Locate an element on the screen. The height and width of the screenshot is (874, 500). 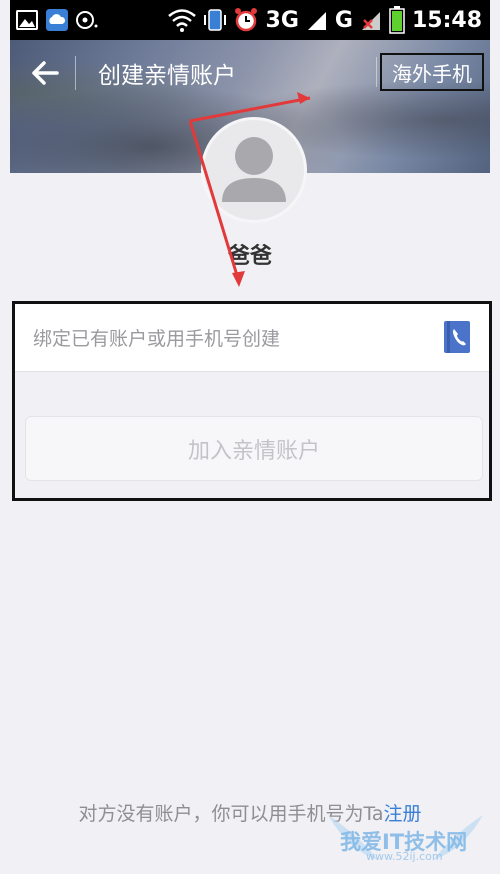
status-time: 15:48 is located at coordinates (446, 20).